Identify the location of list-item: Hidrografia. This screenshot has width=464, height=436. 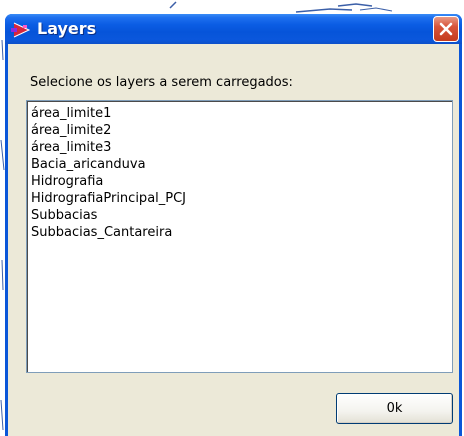
(241, 181).